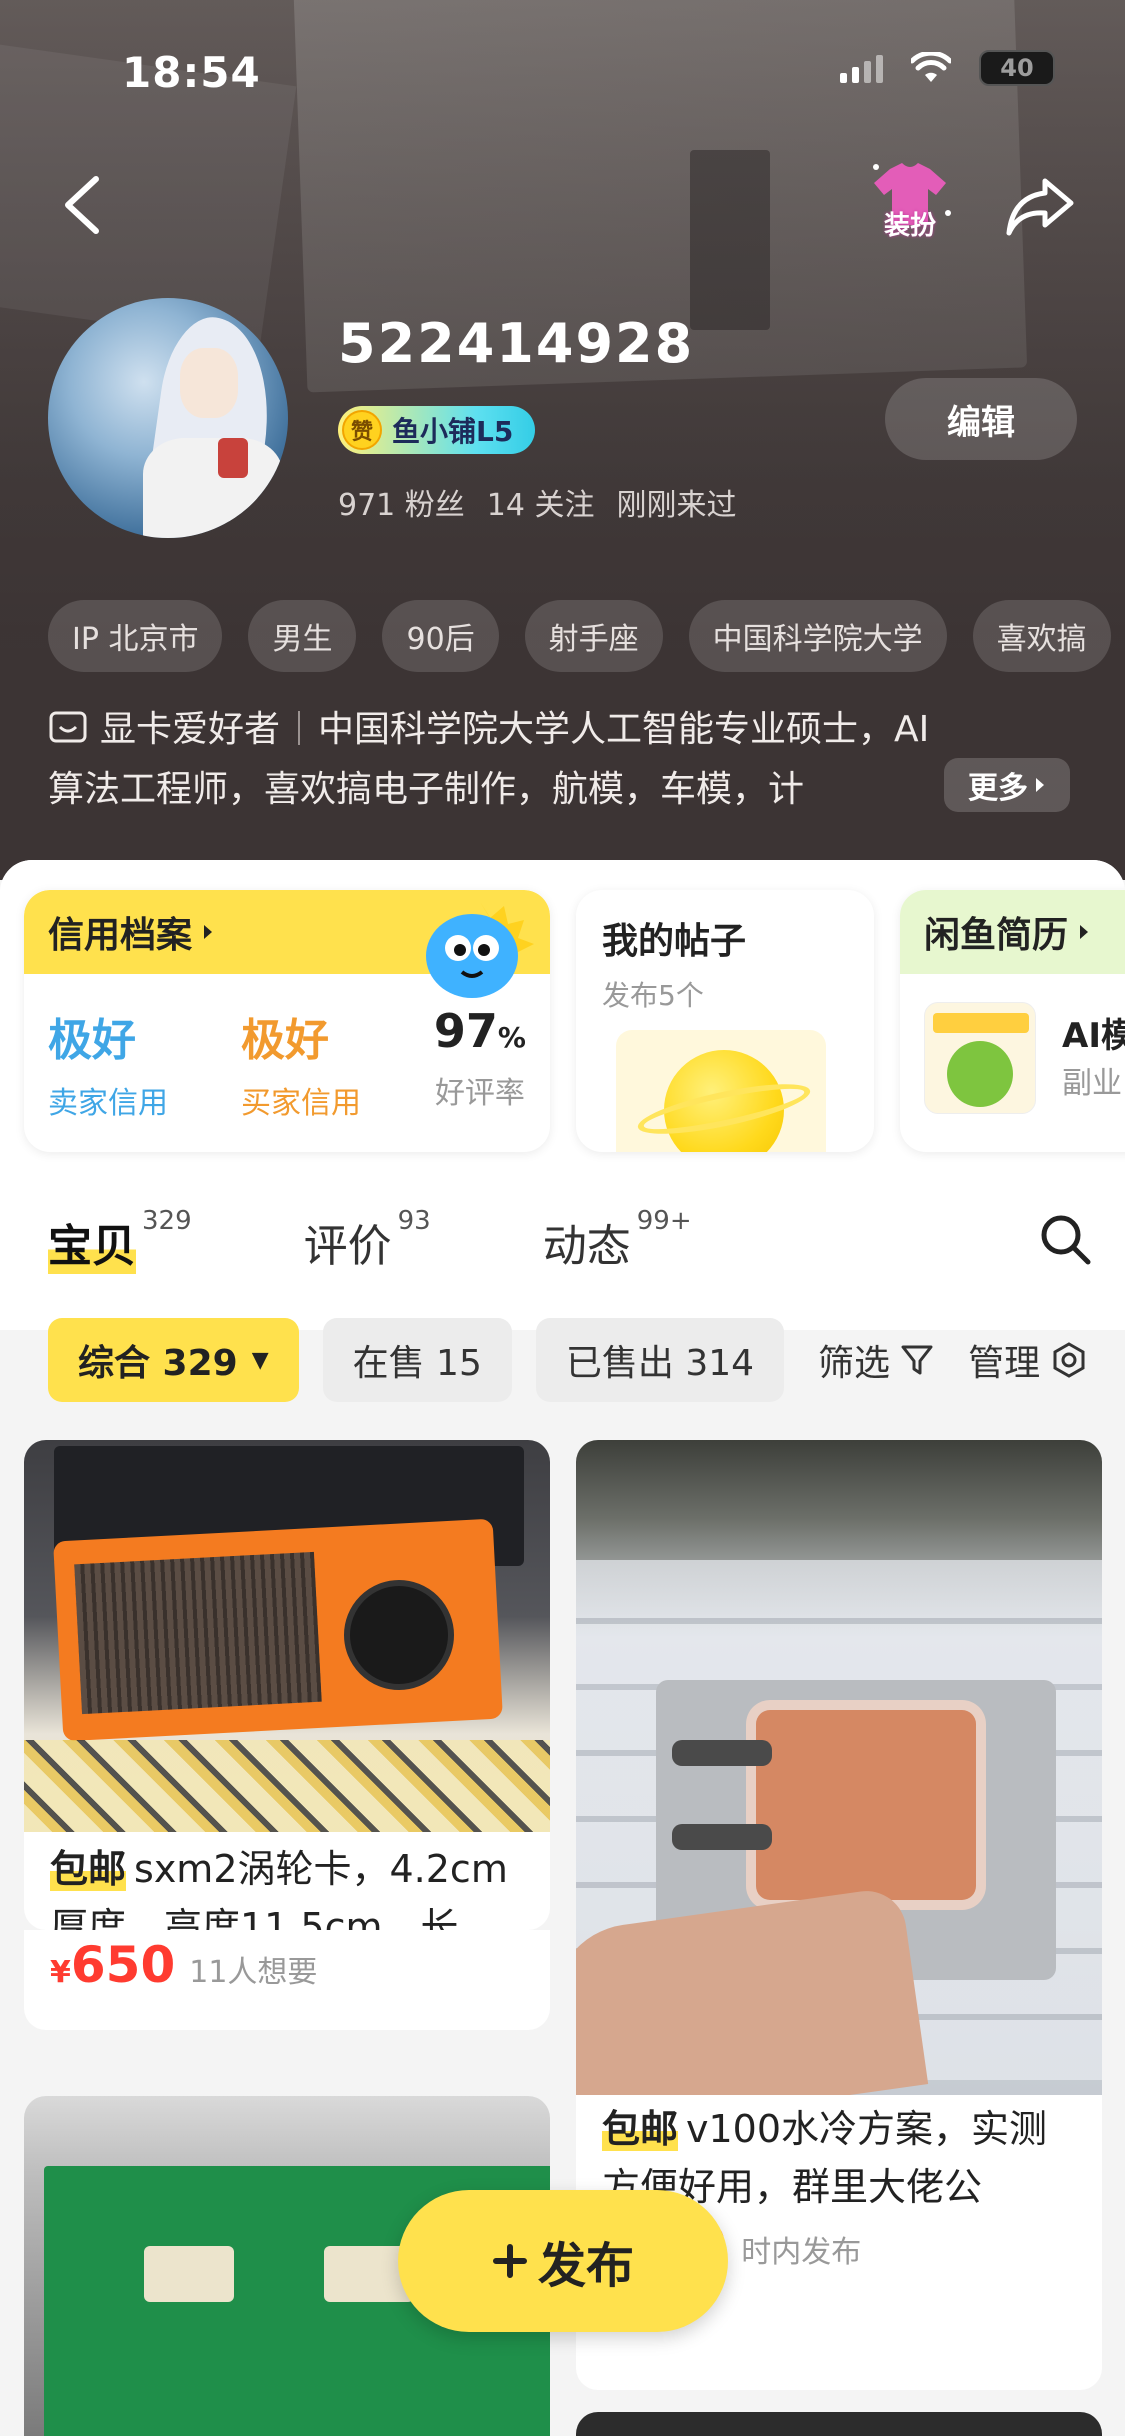 This screenshot has width=1125, height=2436. Describe the element at coordinates (931, 67) in the screenshot. I see `wifi-icon` at that location.